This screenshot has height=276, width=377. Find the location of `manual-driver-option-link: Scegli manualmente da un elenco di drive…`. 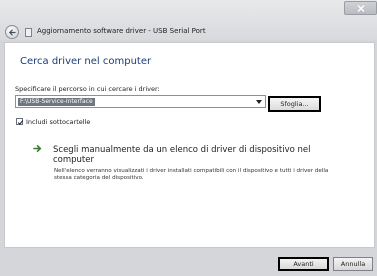

manual-driver-option-link: Scegli manualmente da un elenco di drive… is located at coordinates (188, 155).